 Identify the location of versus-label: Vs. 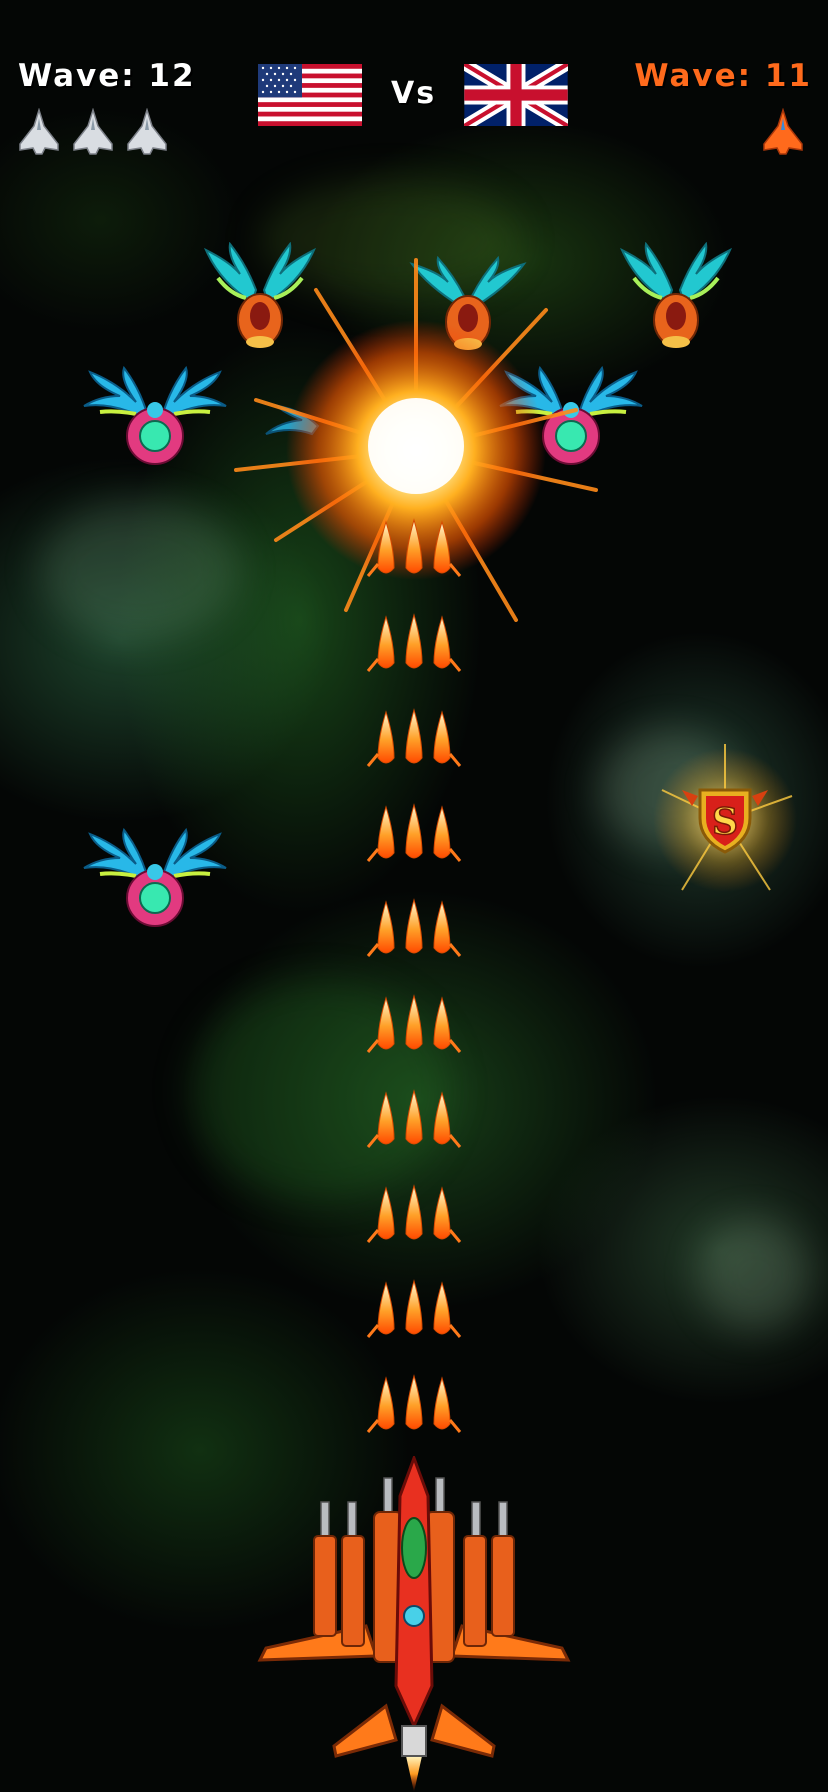
(414, 93).